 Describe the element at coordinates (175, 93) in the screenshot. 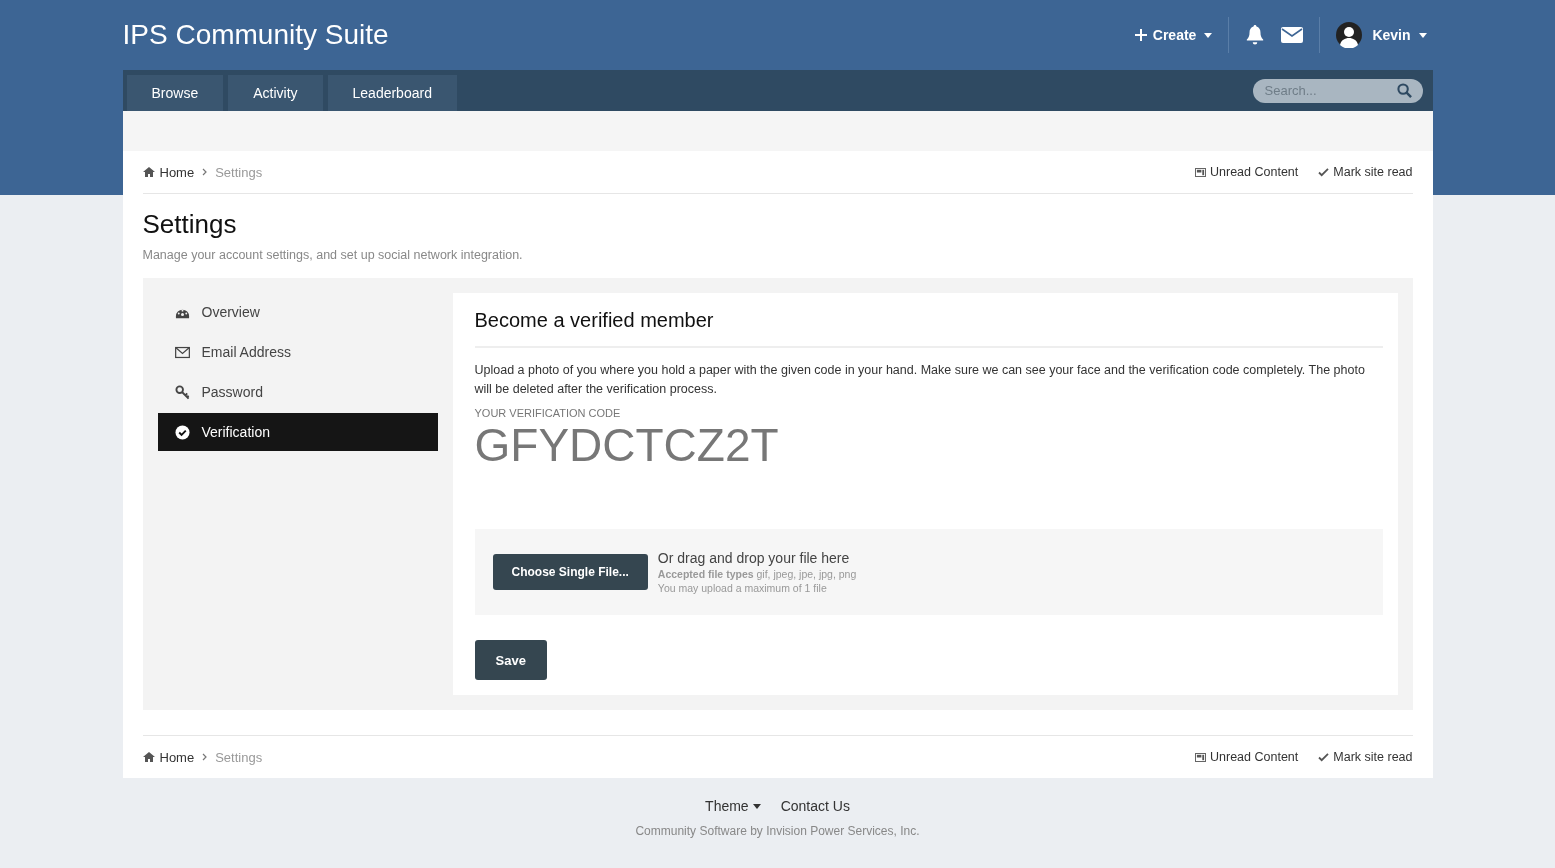

I see `nav-tab: Browse` at that location.